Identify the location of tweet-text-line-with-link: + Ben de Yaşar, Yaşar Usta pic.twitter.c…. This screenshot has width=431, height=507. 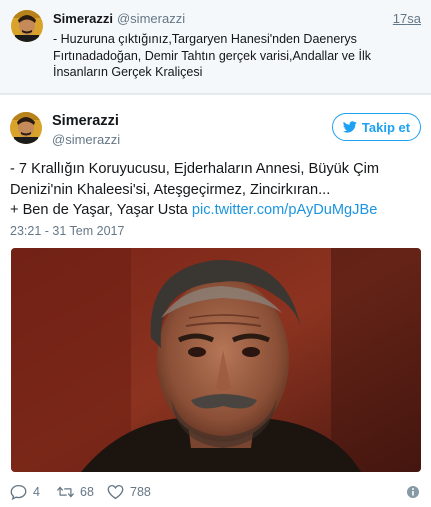
(215, 210).